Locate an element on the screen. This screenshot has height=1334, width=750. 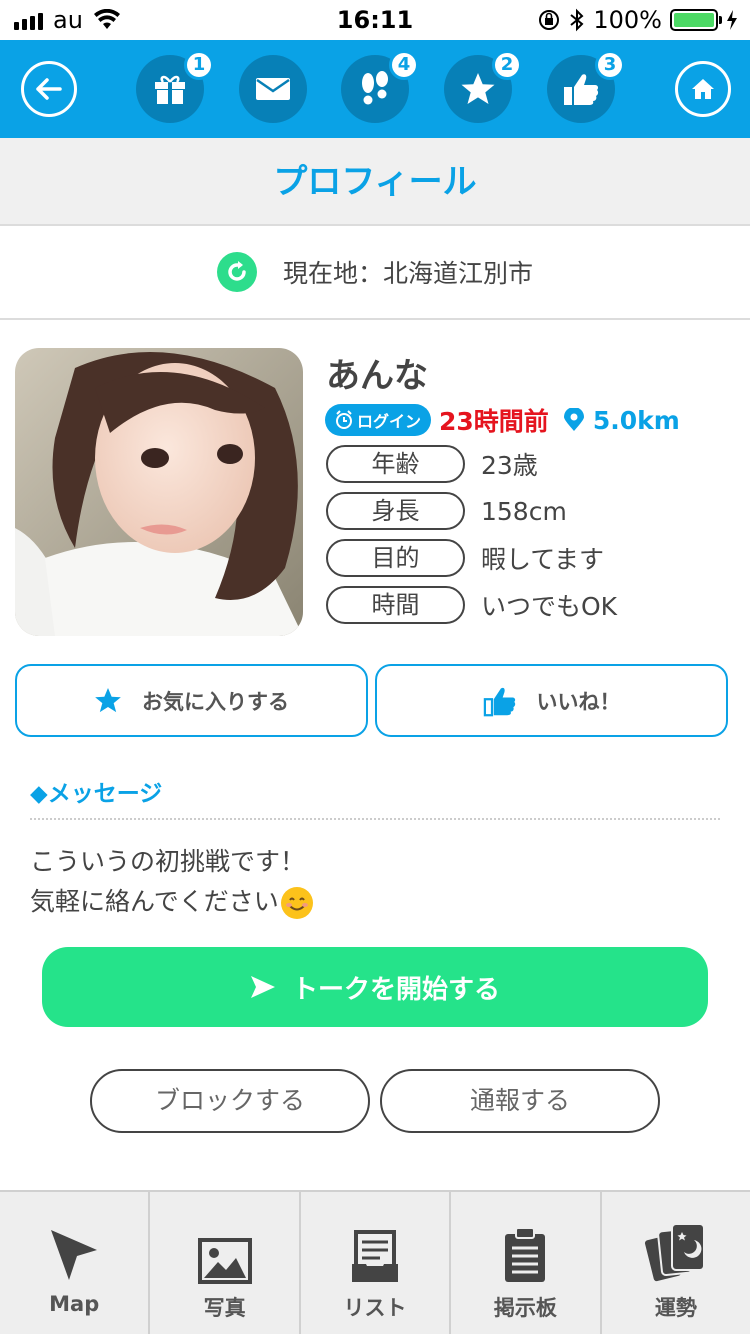
mail-icon is located at coordinates (273, 89).